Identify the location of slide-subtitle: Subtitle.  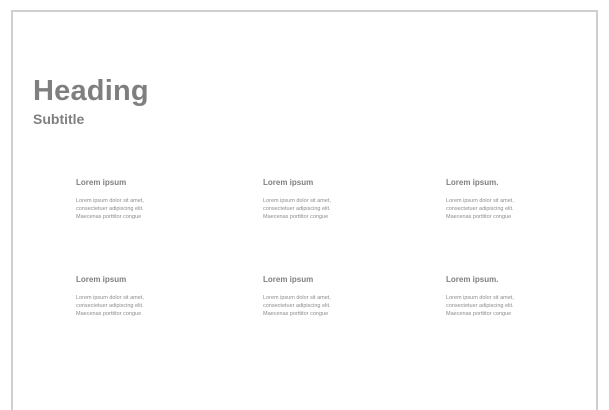
(59, 119).